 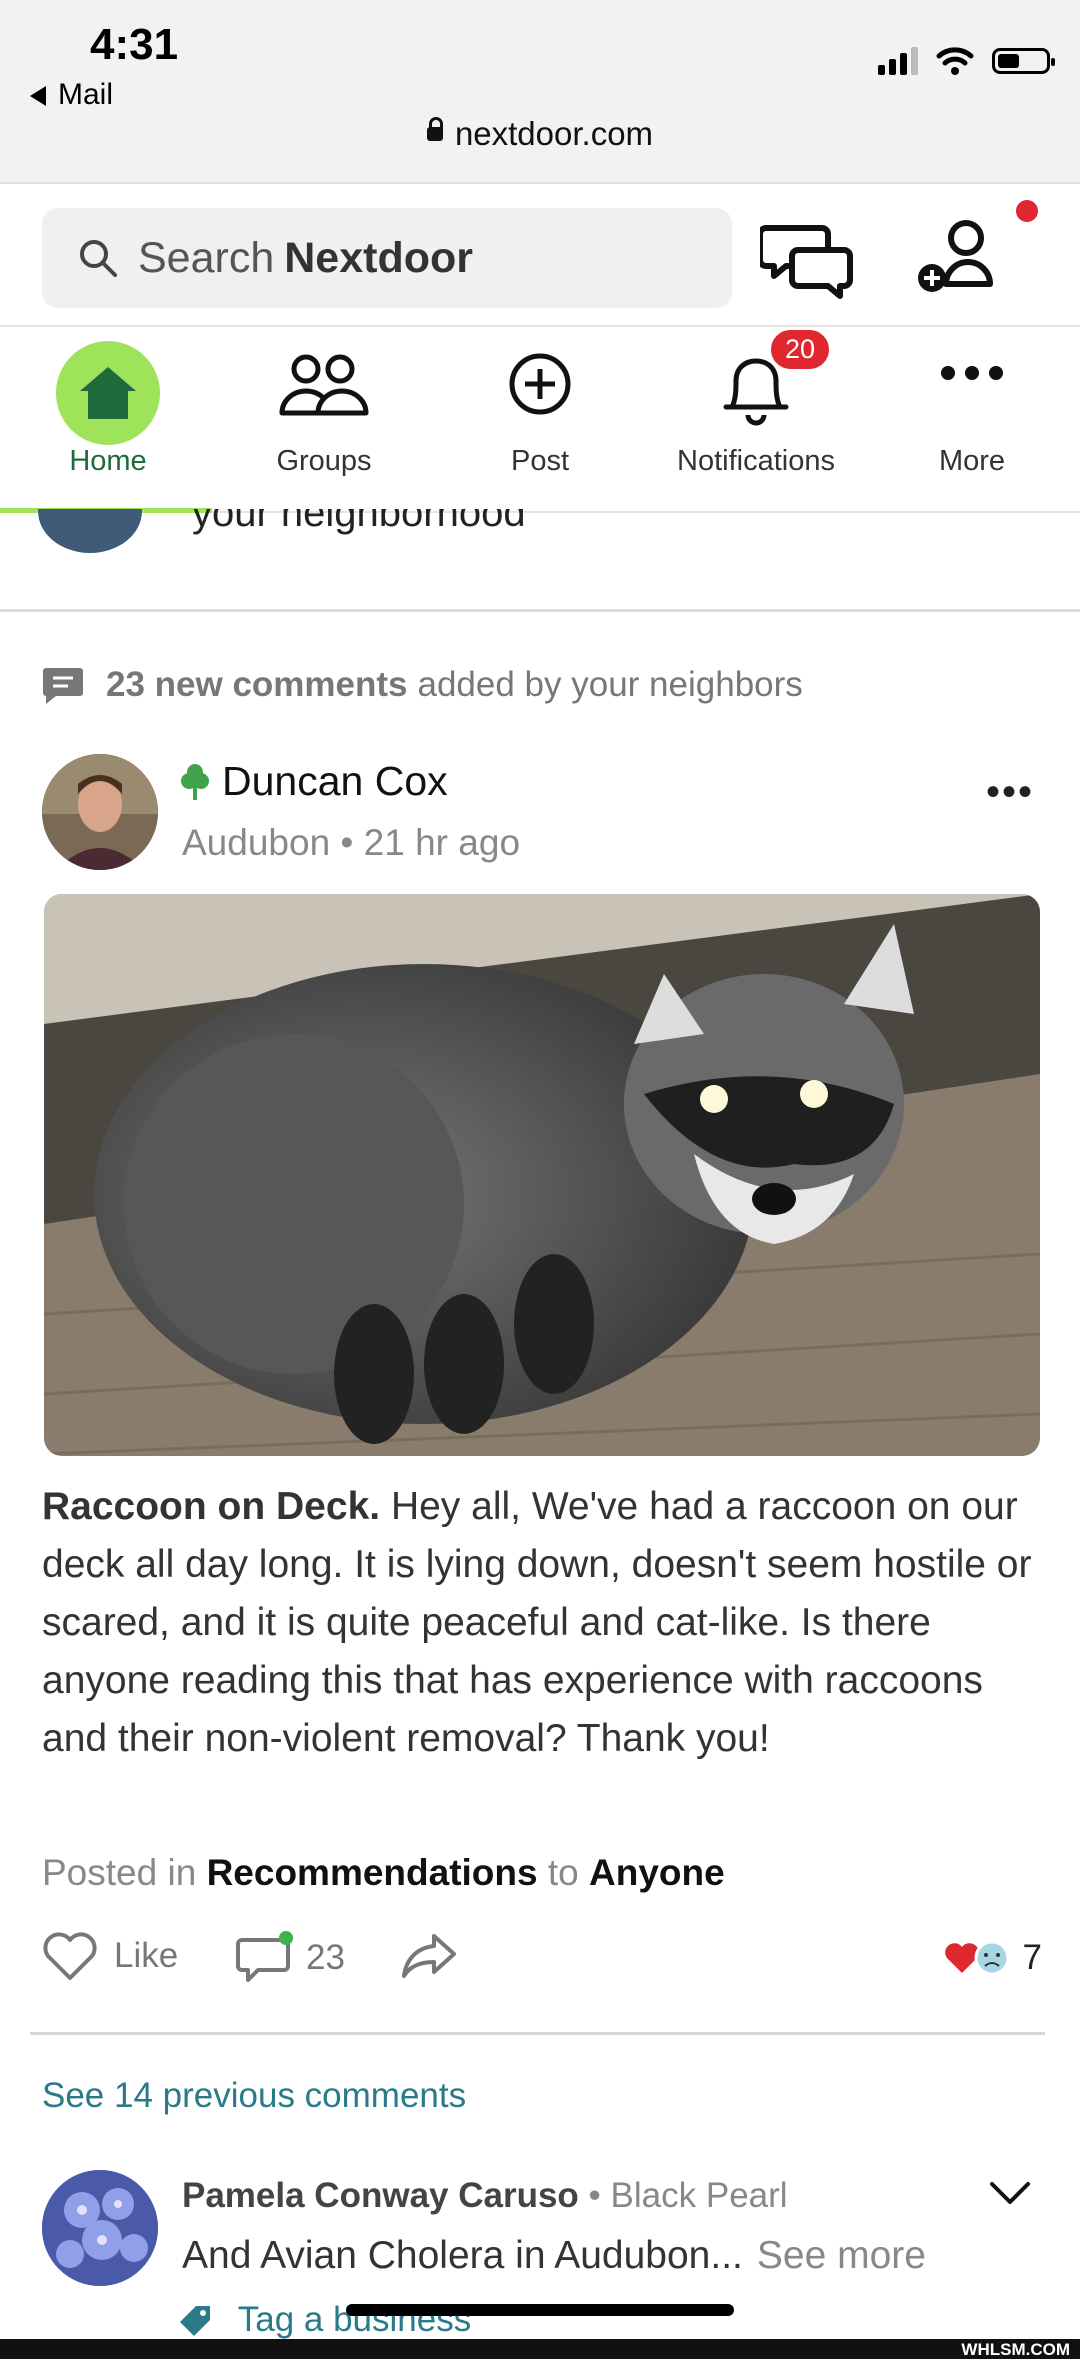 I want to click on wifi-icon, so click(x=955, y=61).